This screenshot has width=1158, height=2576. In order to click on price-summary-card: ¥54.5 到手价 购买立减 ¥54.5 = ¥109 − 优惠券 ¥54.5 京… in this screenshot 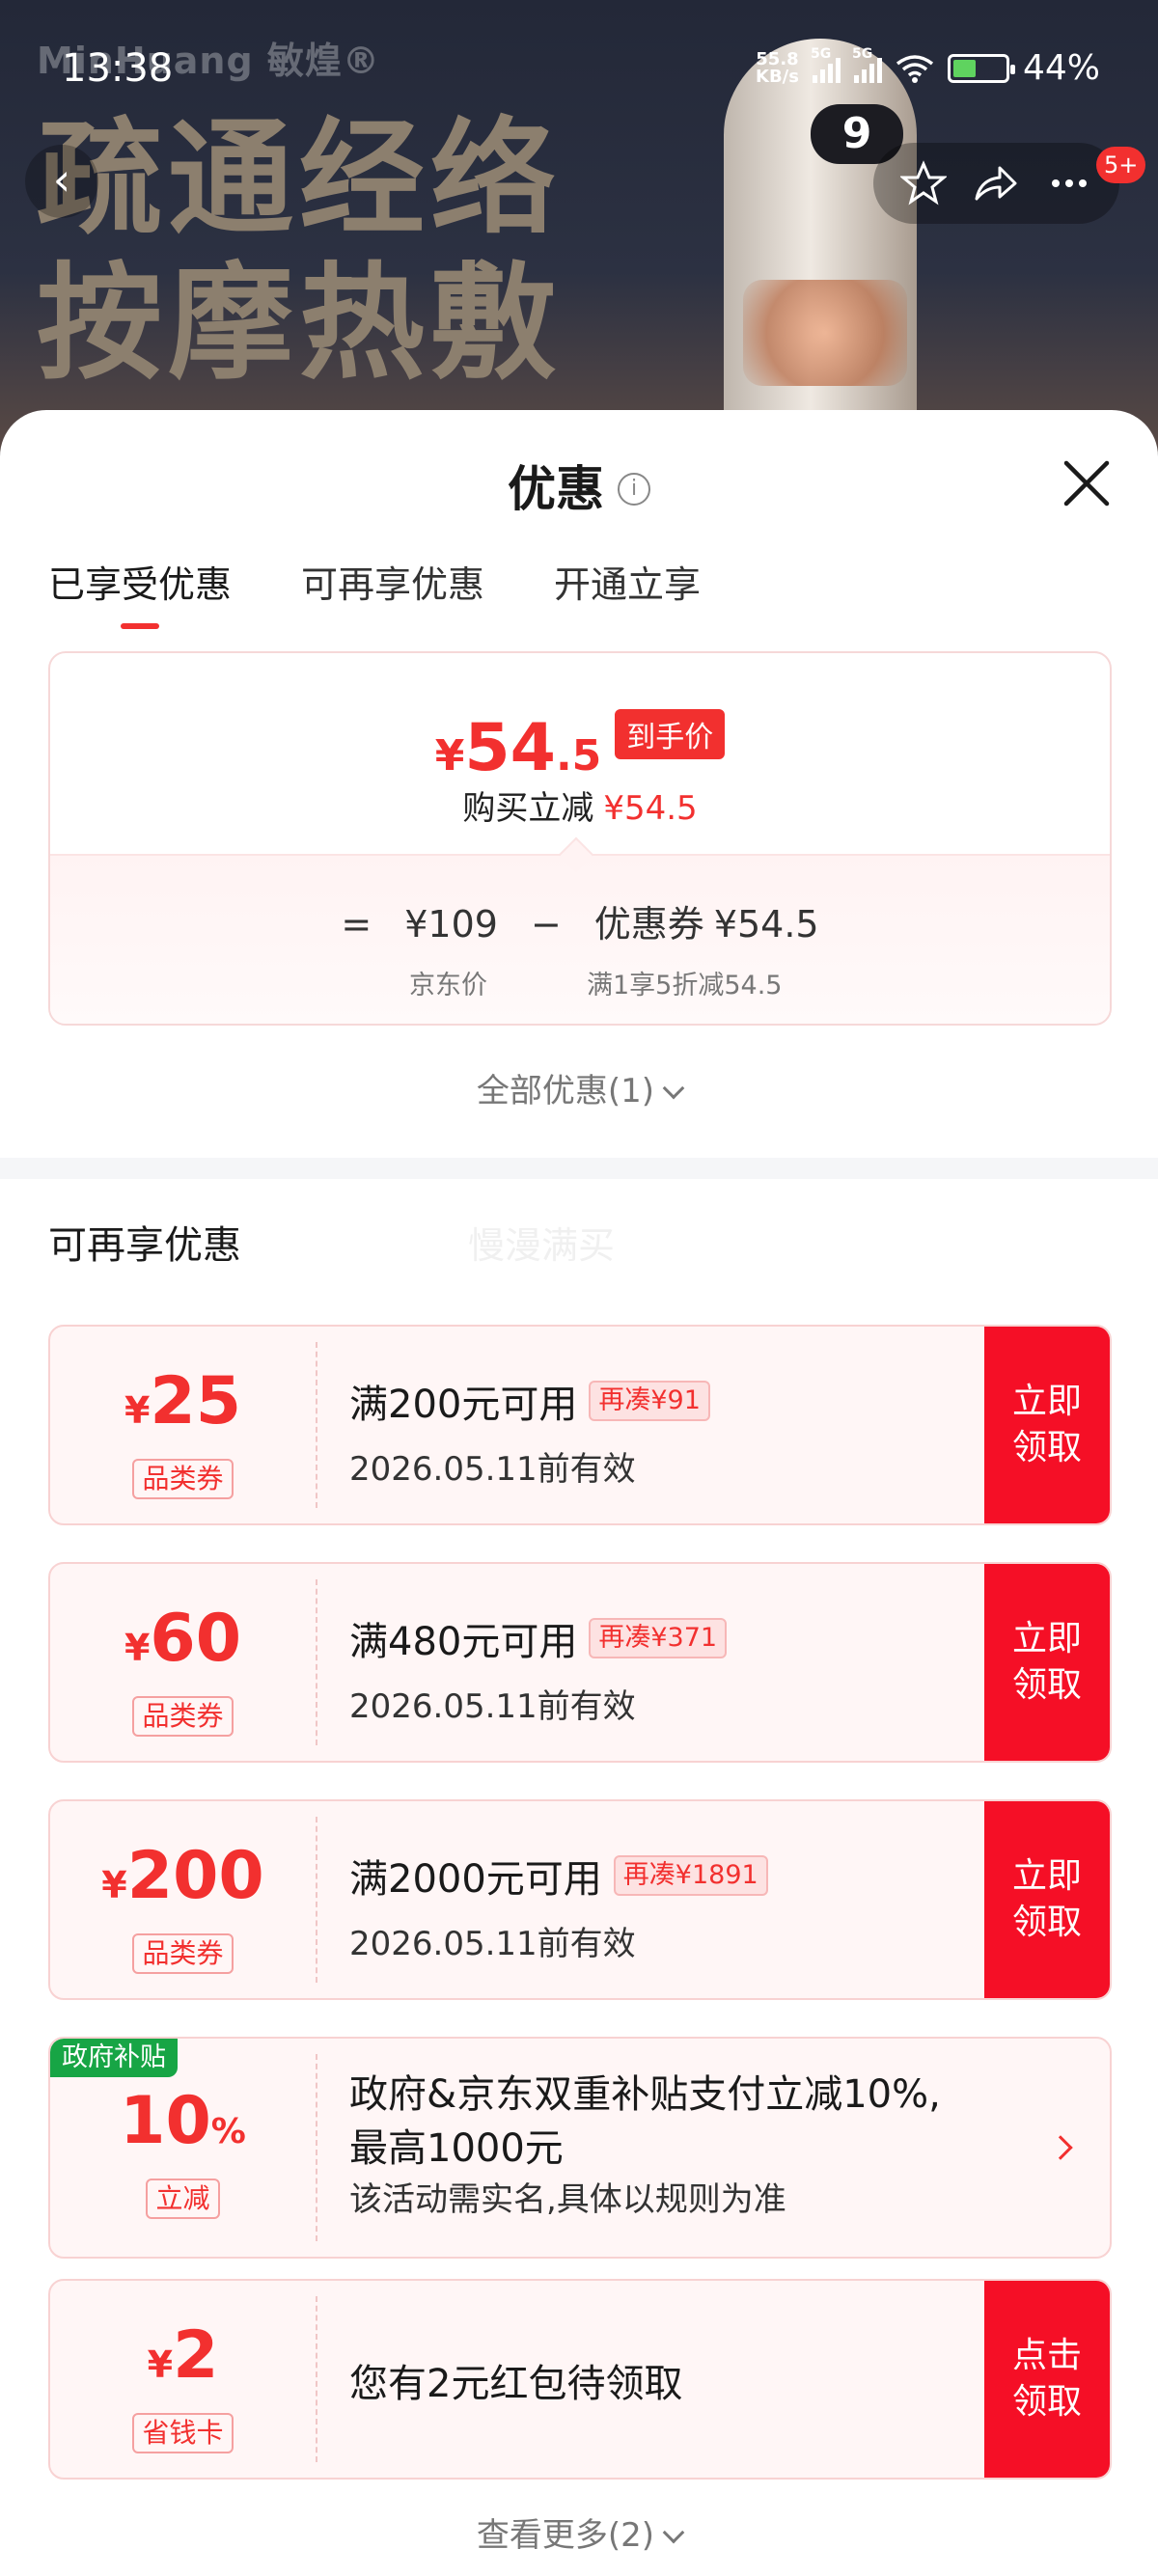, I will do `click(580, 838)`.